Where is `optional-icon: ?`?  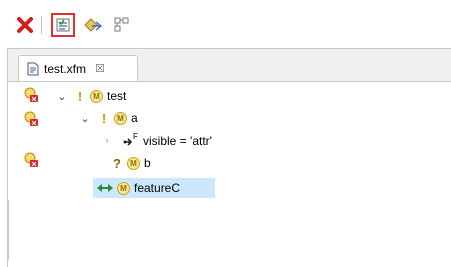 optional-icon: ? is located at coordinates (117, 163).